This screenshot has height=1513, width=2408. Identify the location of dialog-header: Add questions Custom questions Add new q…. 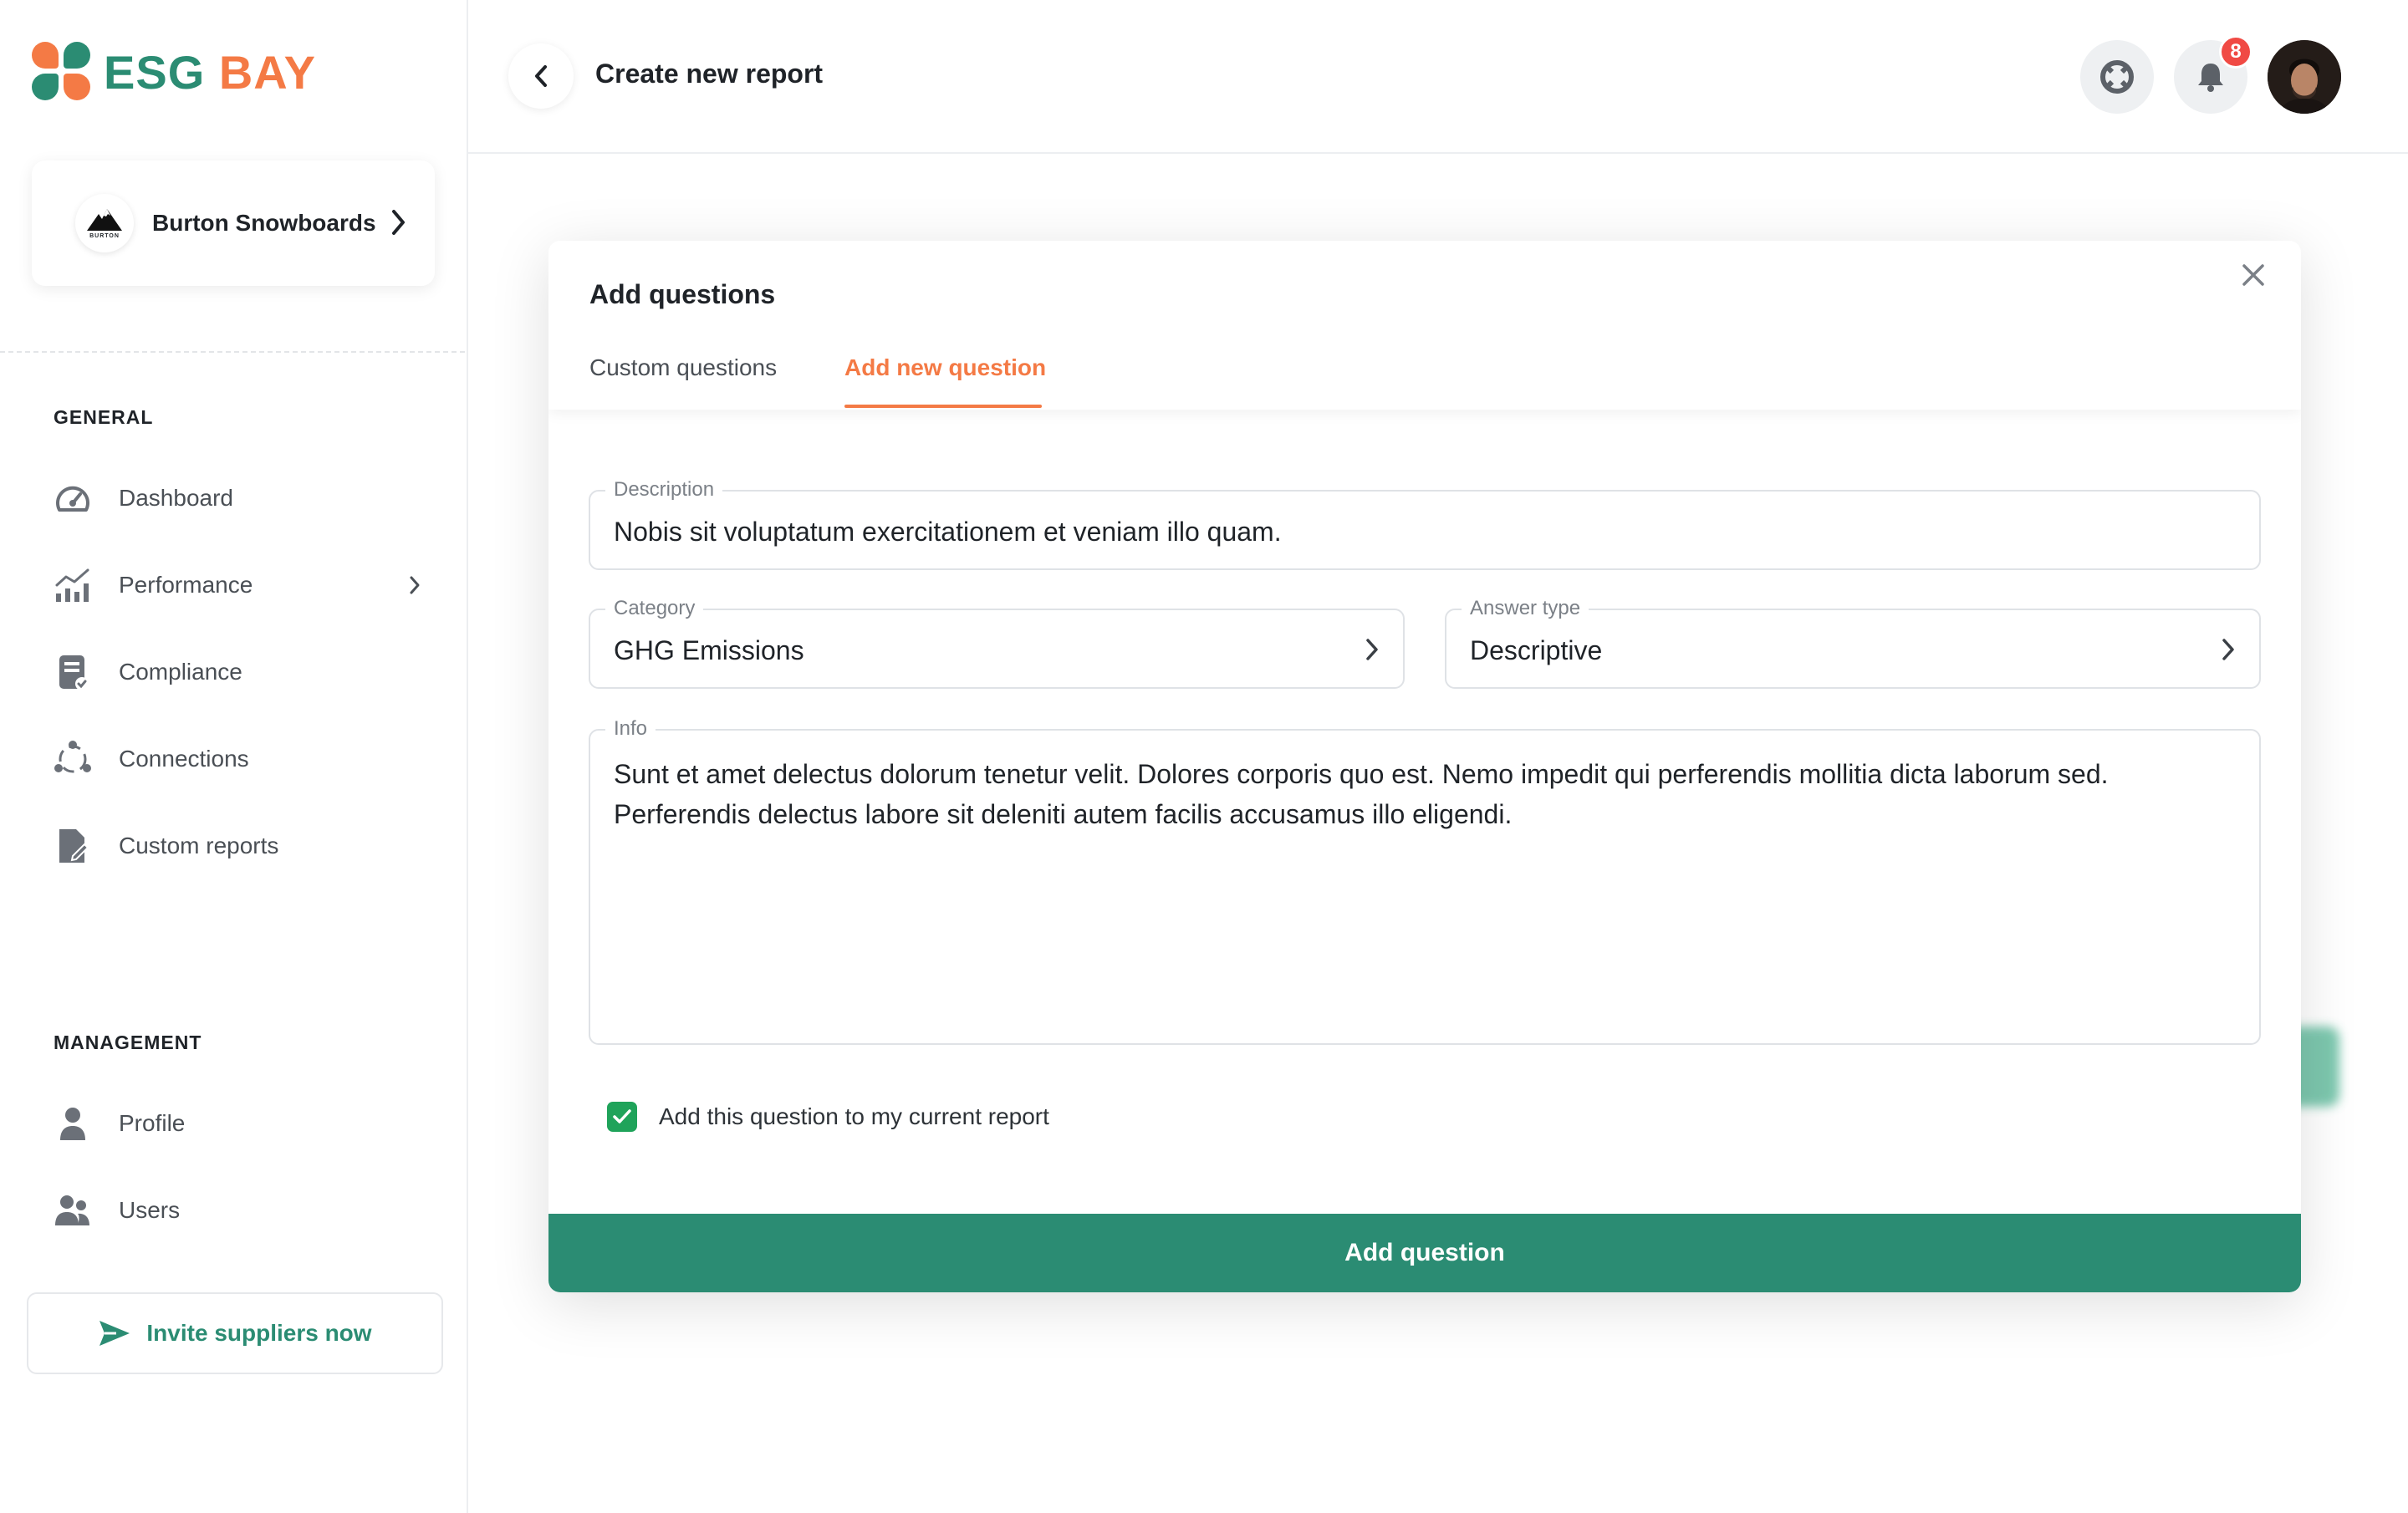
(1424, 325).